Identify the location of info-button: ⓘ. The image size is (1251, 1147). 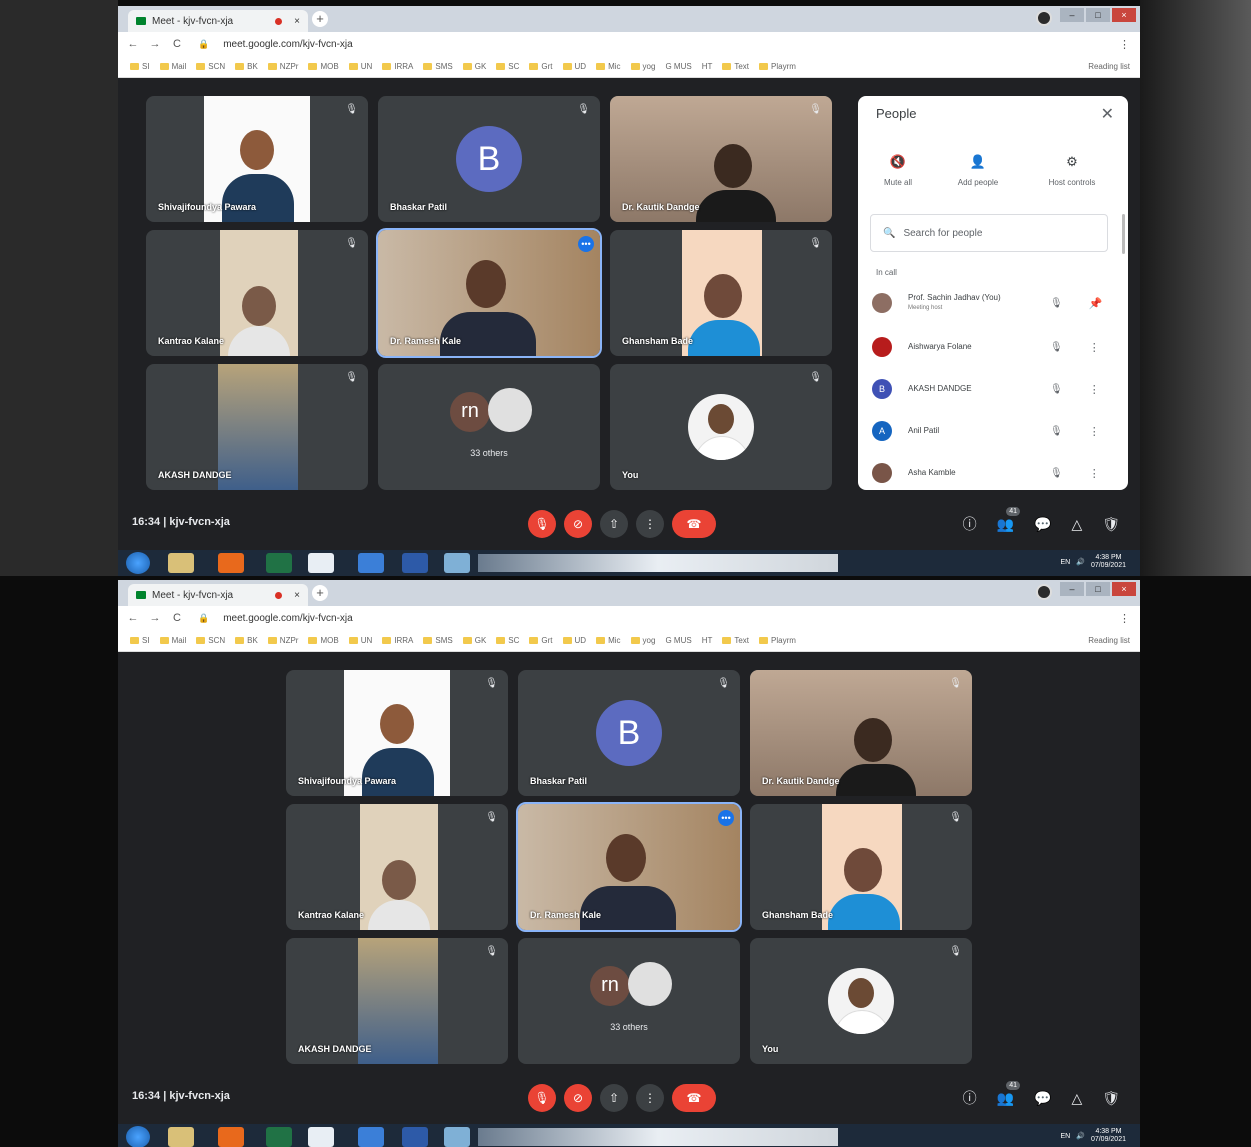
(970, 524).